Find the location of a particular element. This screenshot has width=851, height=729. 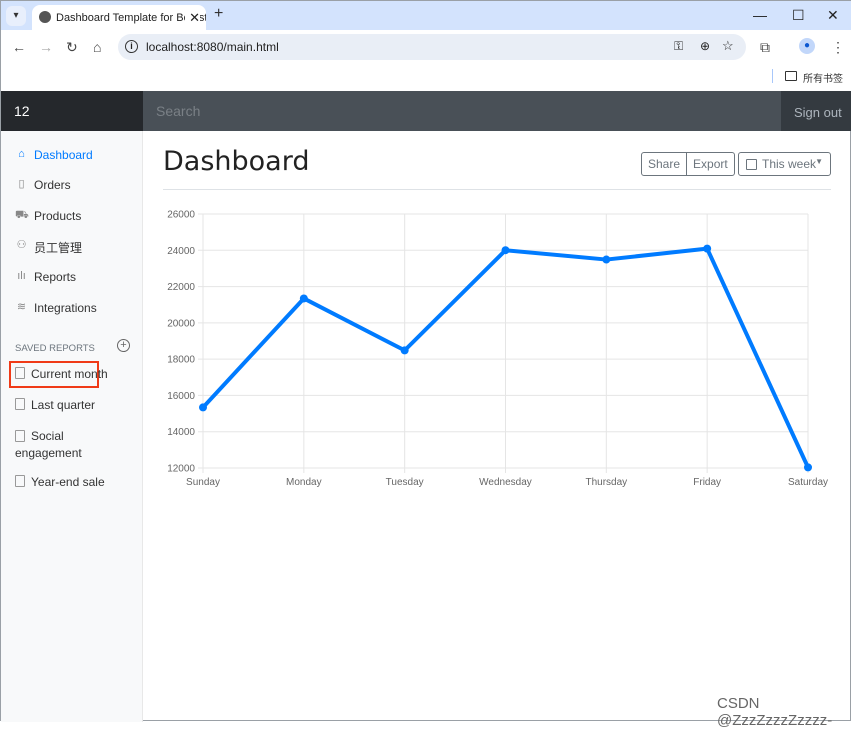

label: Year-end sale is located at coordinates (68, 482).